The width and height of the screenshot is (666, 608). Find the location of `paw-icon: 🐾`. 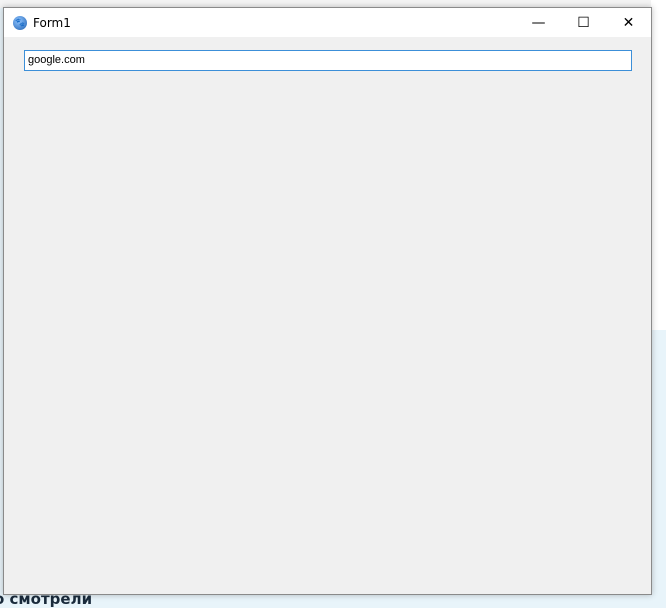

paw-icon: 🐾 is located at coordinates (20, 22).